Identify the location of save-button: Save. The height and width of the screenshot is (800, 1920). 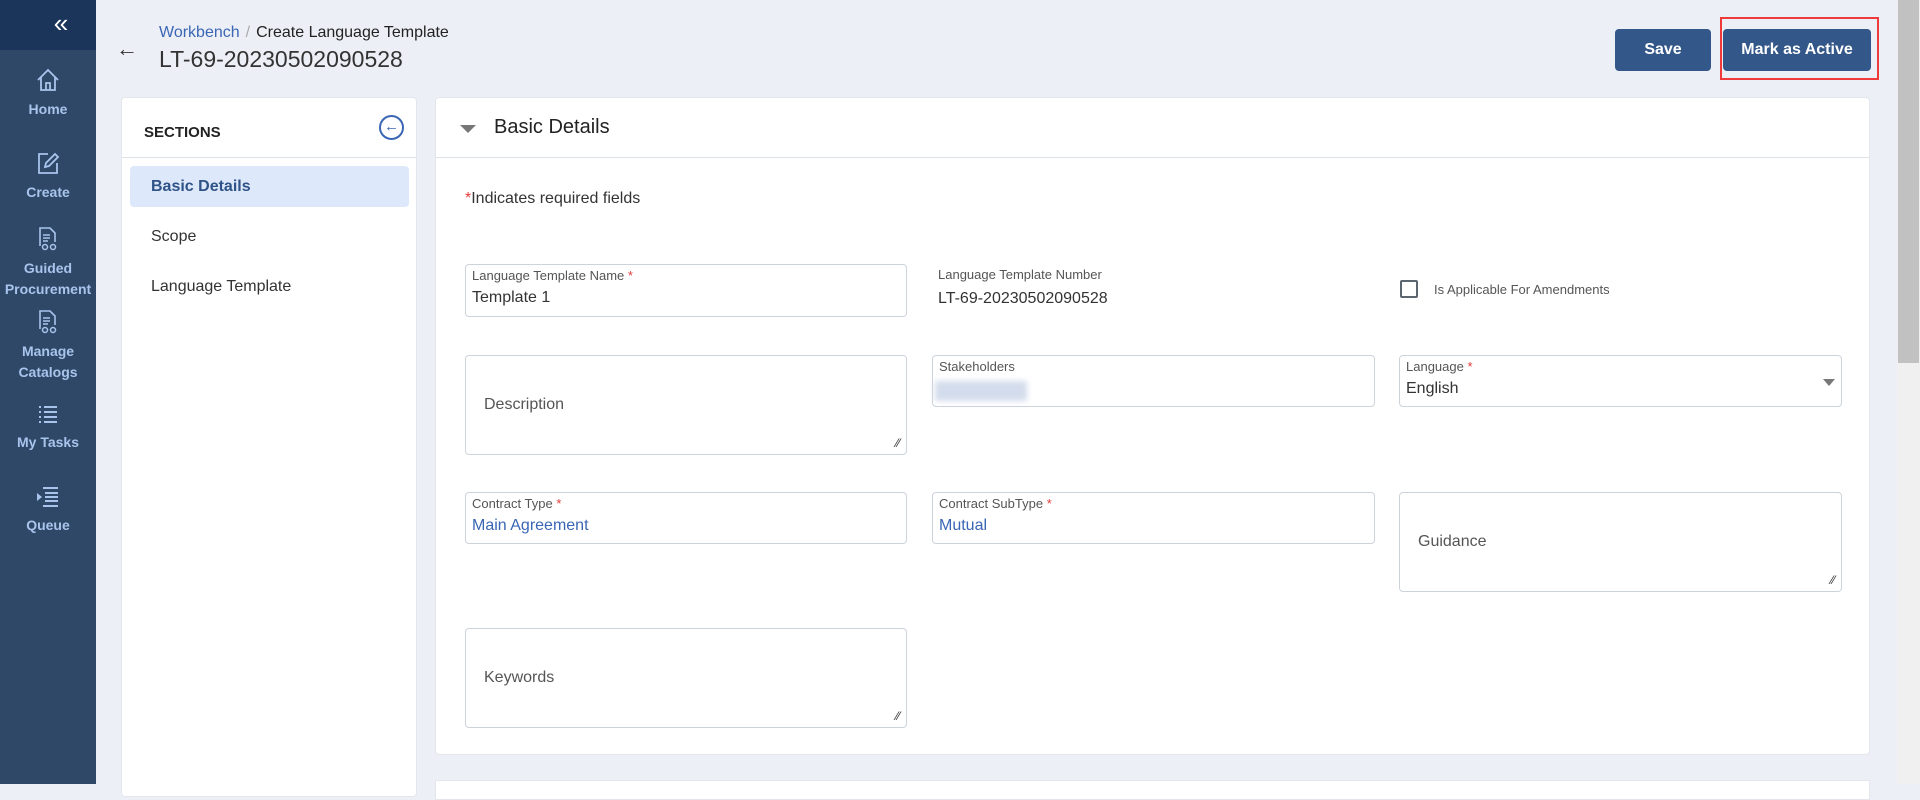
(1663, 50).